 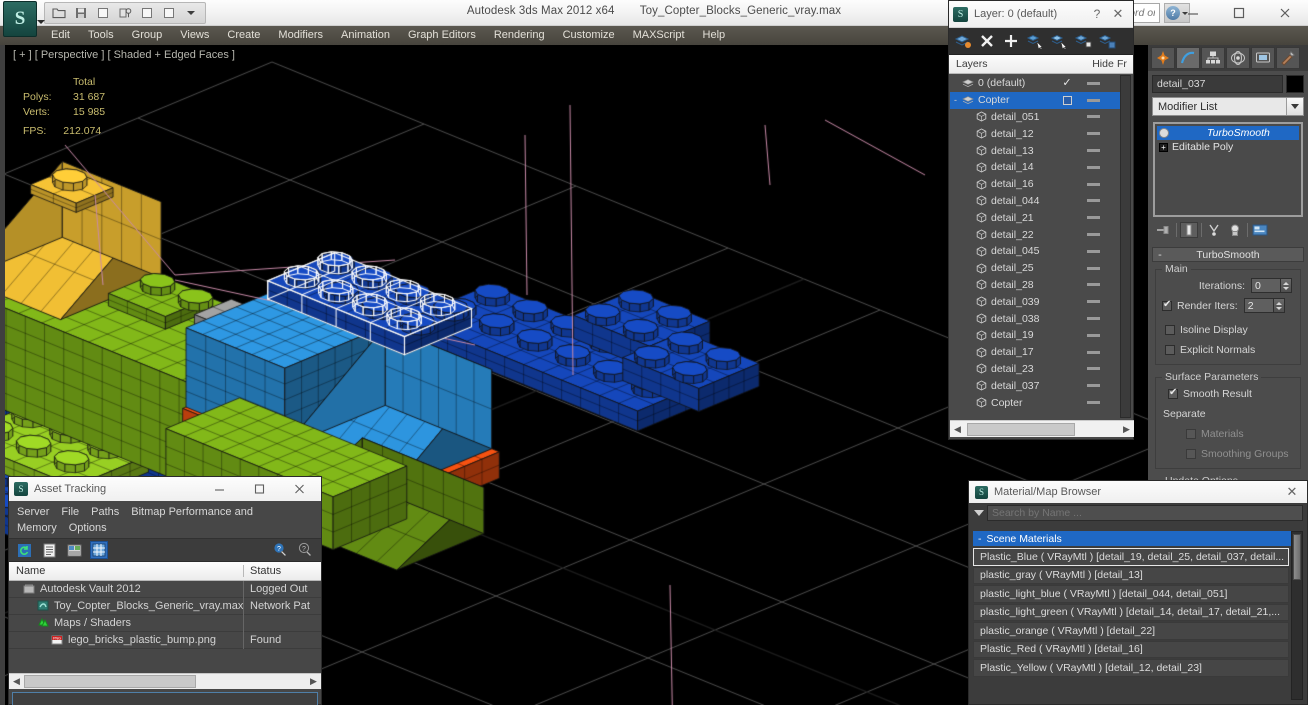 I want to click on material-search-input, so click(x=1145, y=513).